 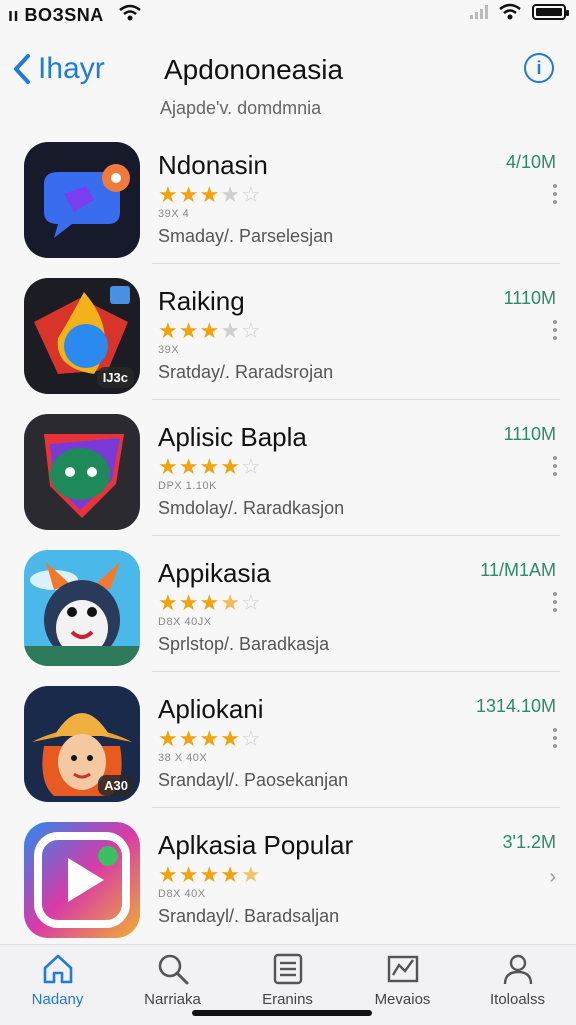 What do you see at coordinates (185, 622) in the screenshot?
I see `app-meta: D8X 40JX` at bounding box center [185, 622].